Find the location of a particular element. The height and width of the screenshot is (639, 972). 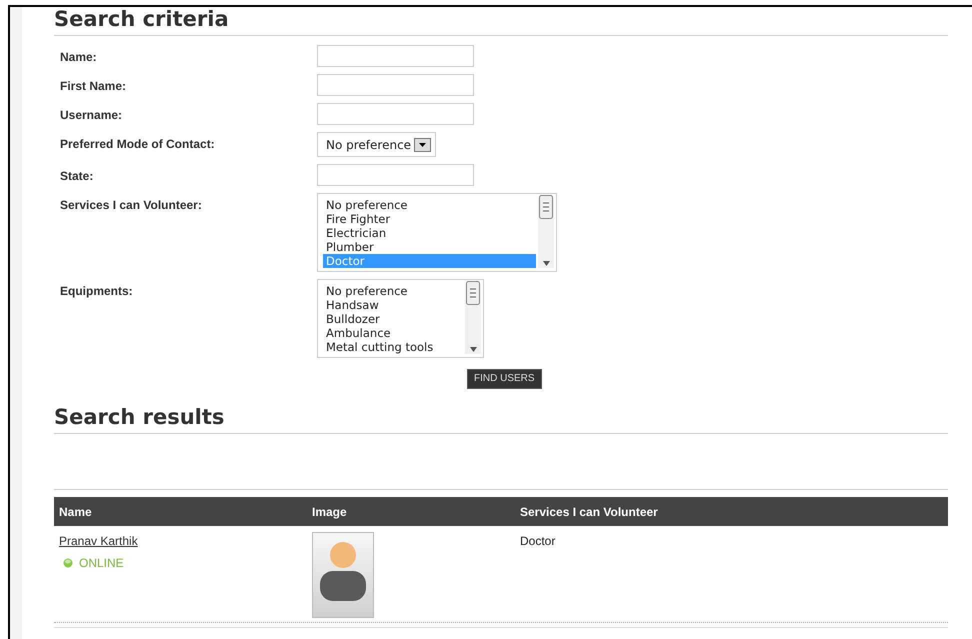

table-cell-text: Doctor is located at coordinates (538, 541).